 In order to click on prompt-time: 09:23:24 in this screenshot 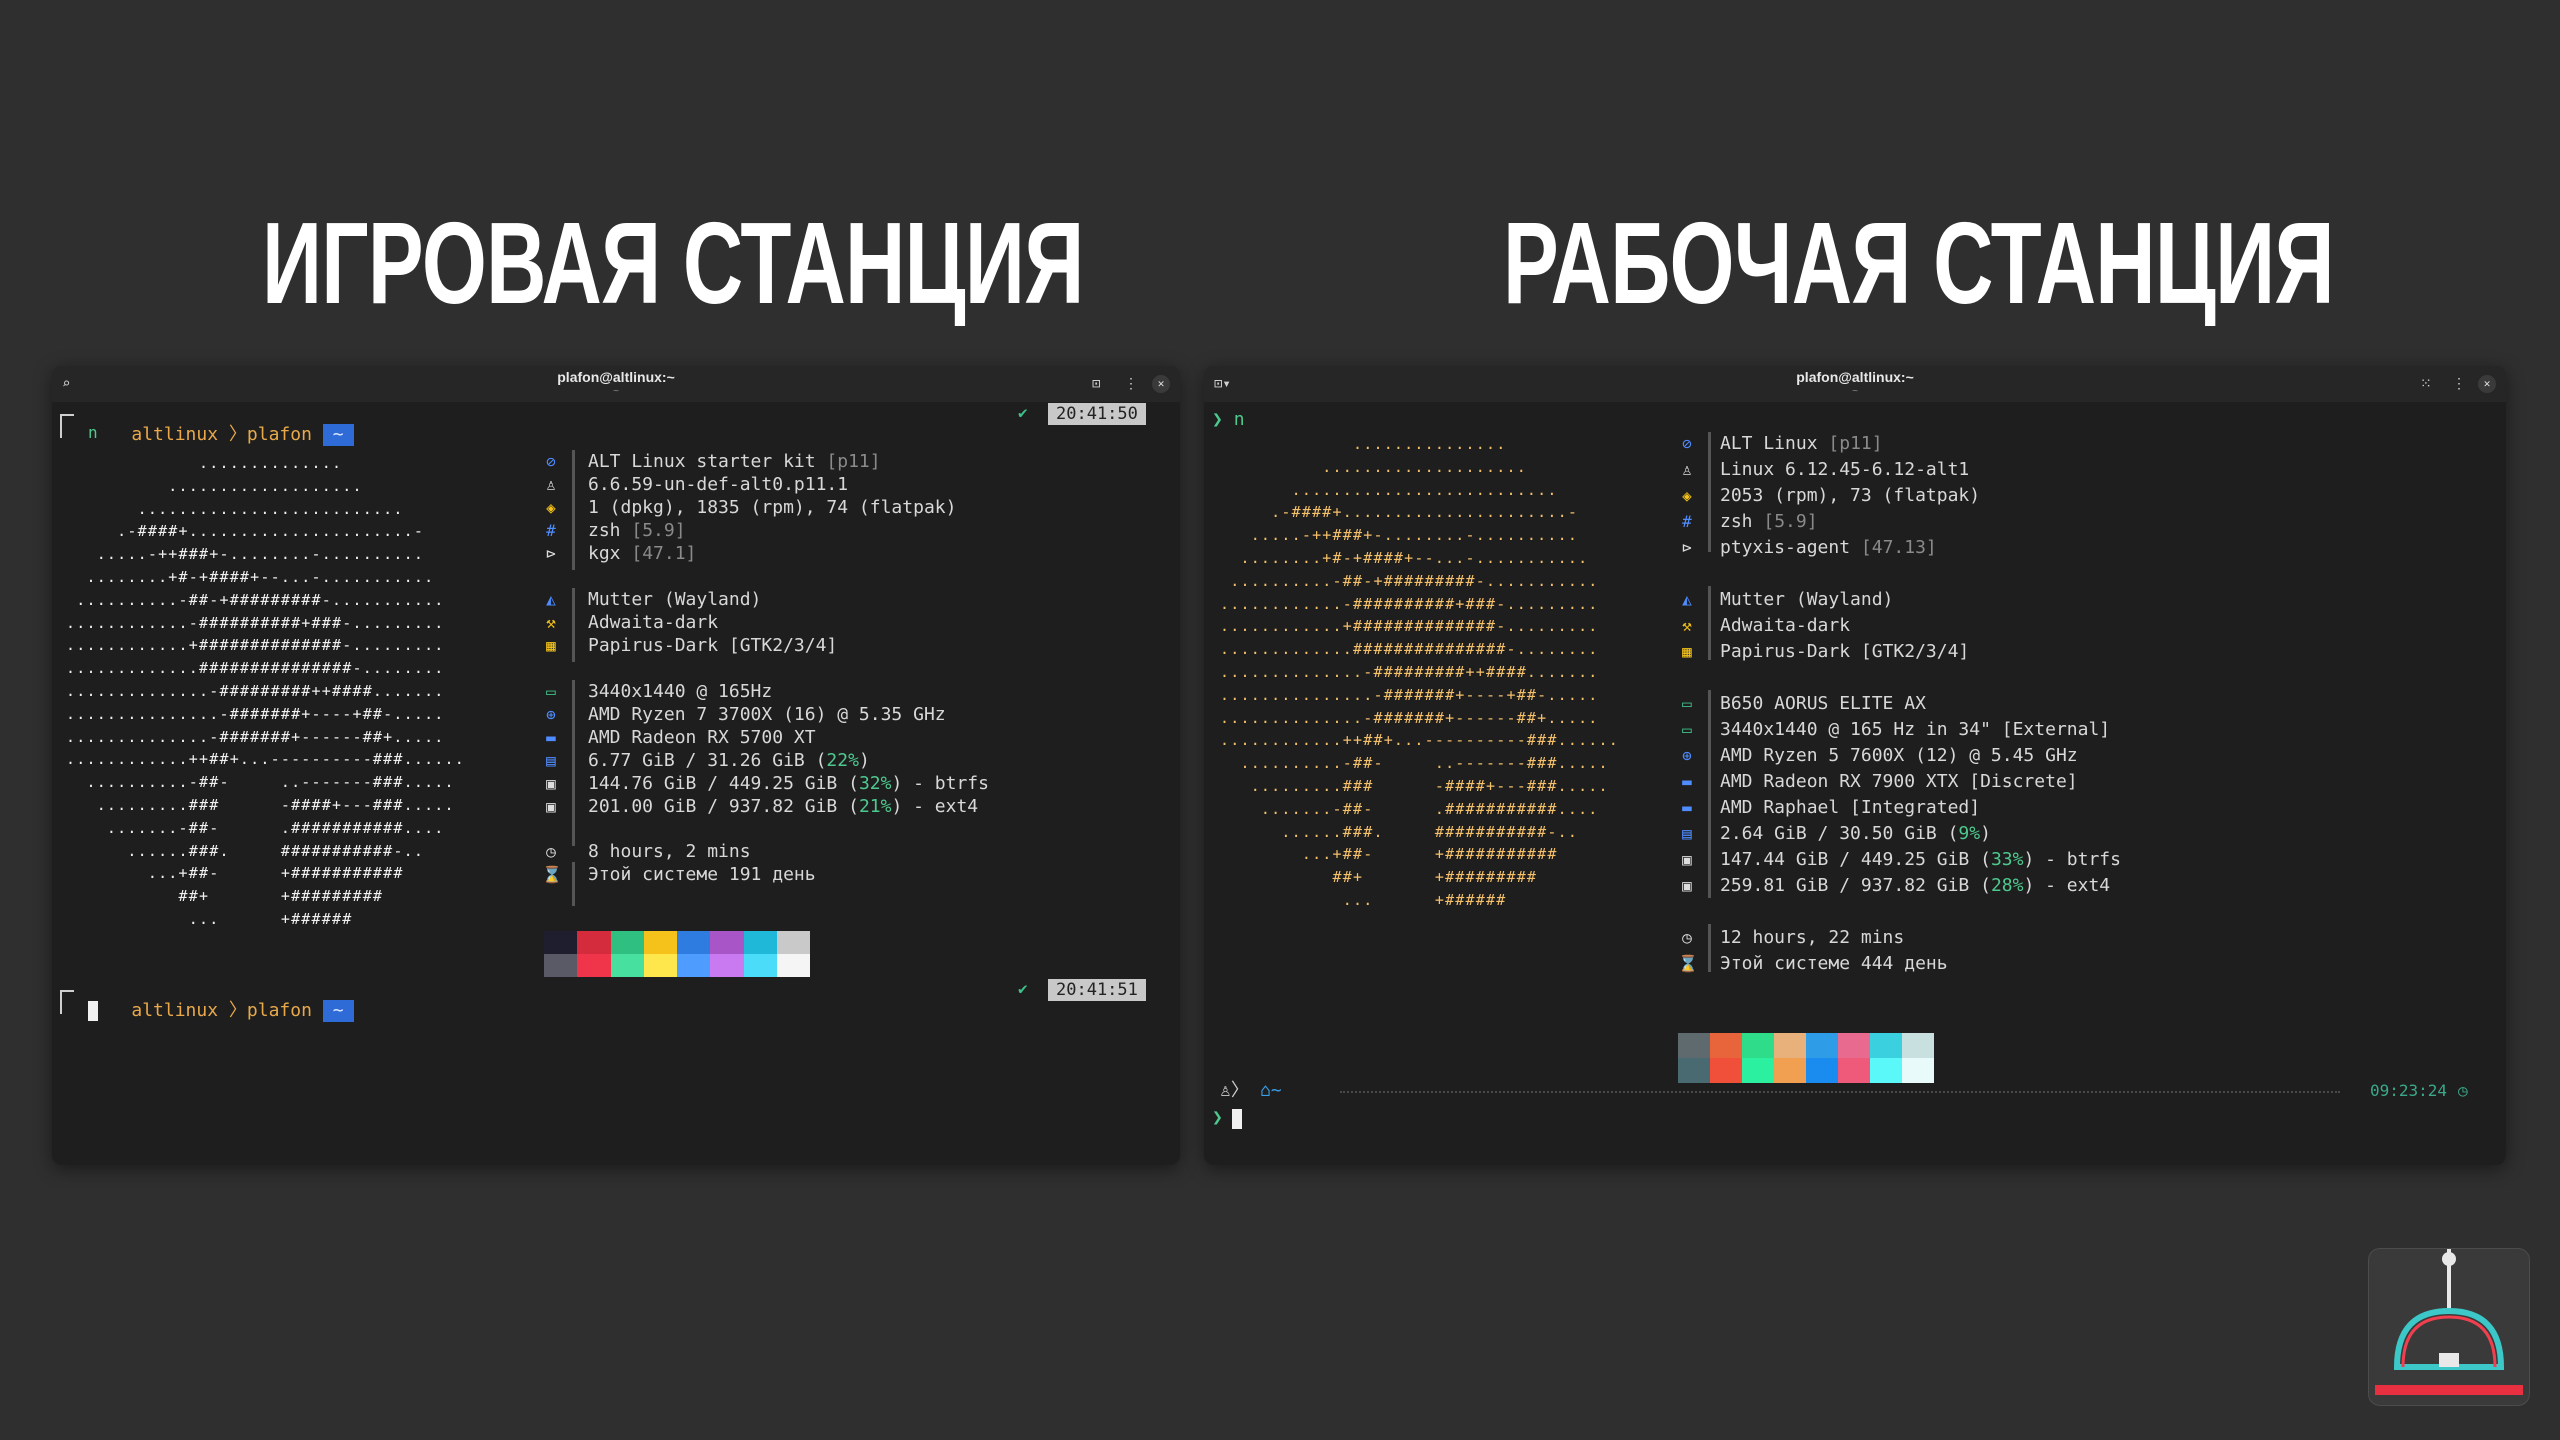, I will do `click(2409, 1090)`.